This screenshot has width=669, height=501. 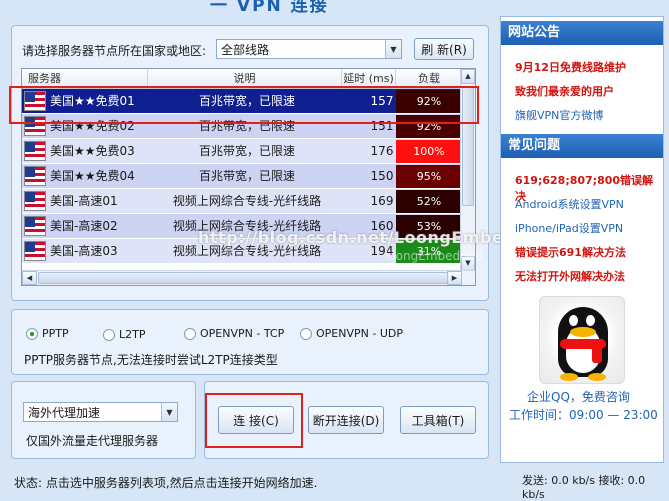 What do you see at coordinates (564, 91) in the screenshot?
I see `announcement-link: 致我们最亲爱的用户` at bounding box center [564, 91].